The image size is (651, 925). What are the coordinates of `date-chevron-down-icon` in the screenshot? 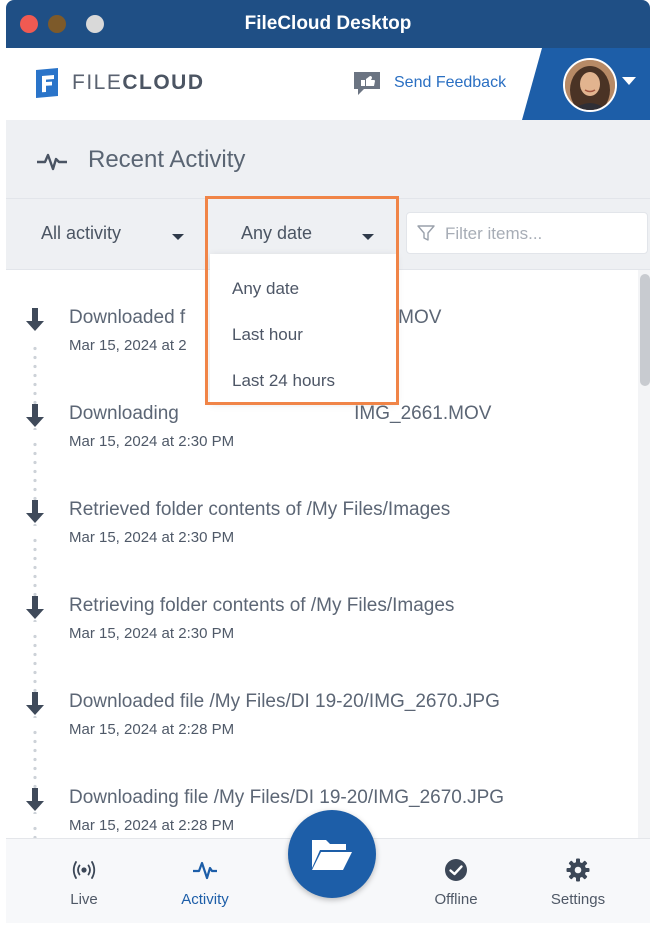 It's located at (368, 237).